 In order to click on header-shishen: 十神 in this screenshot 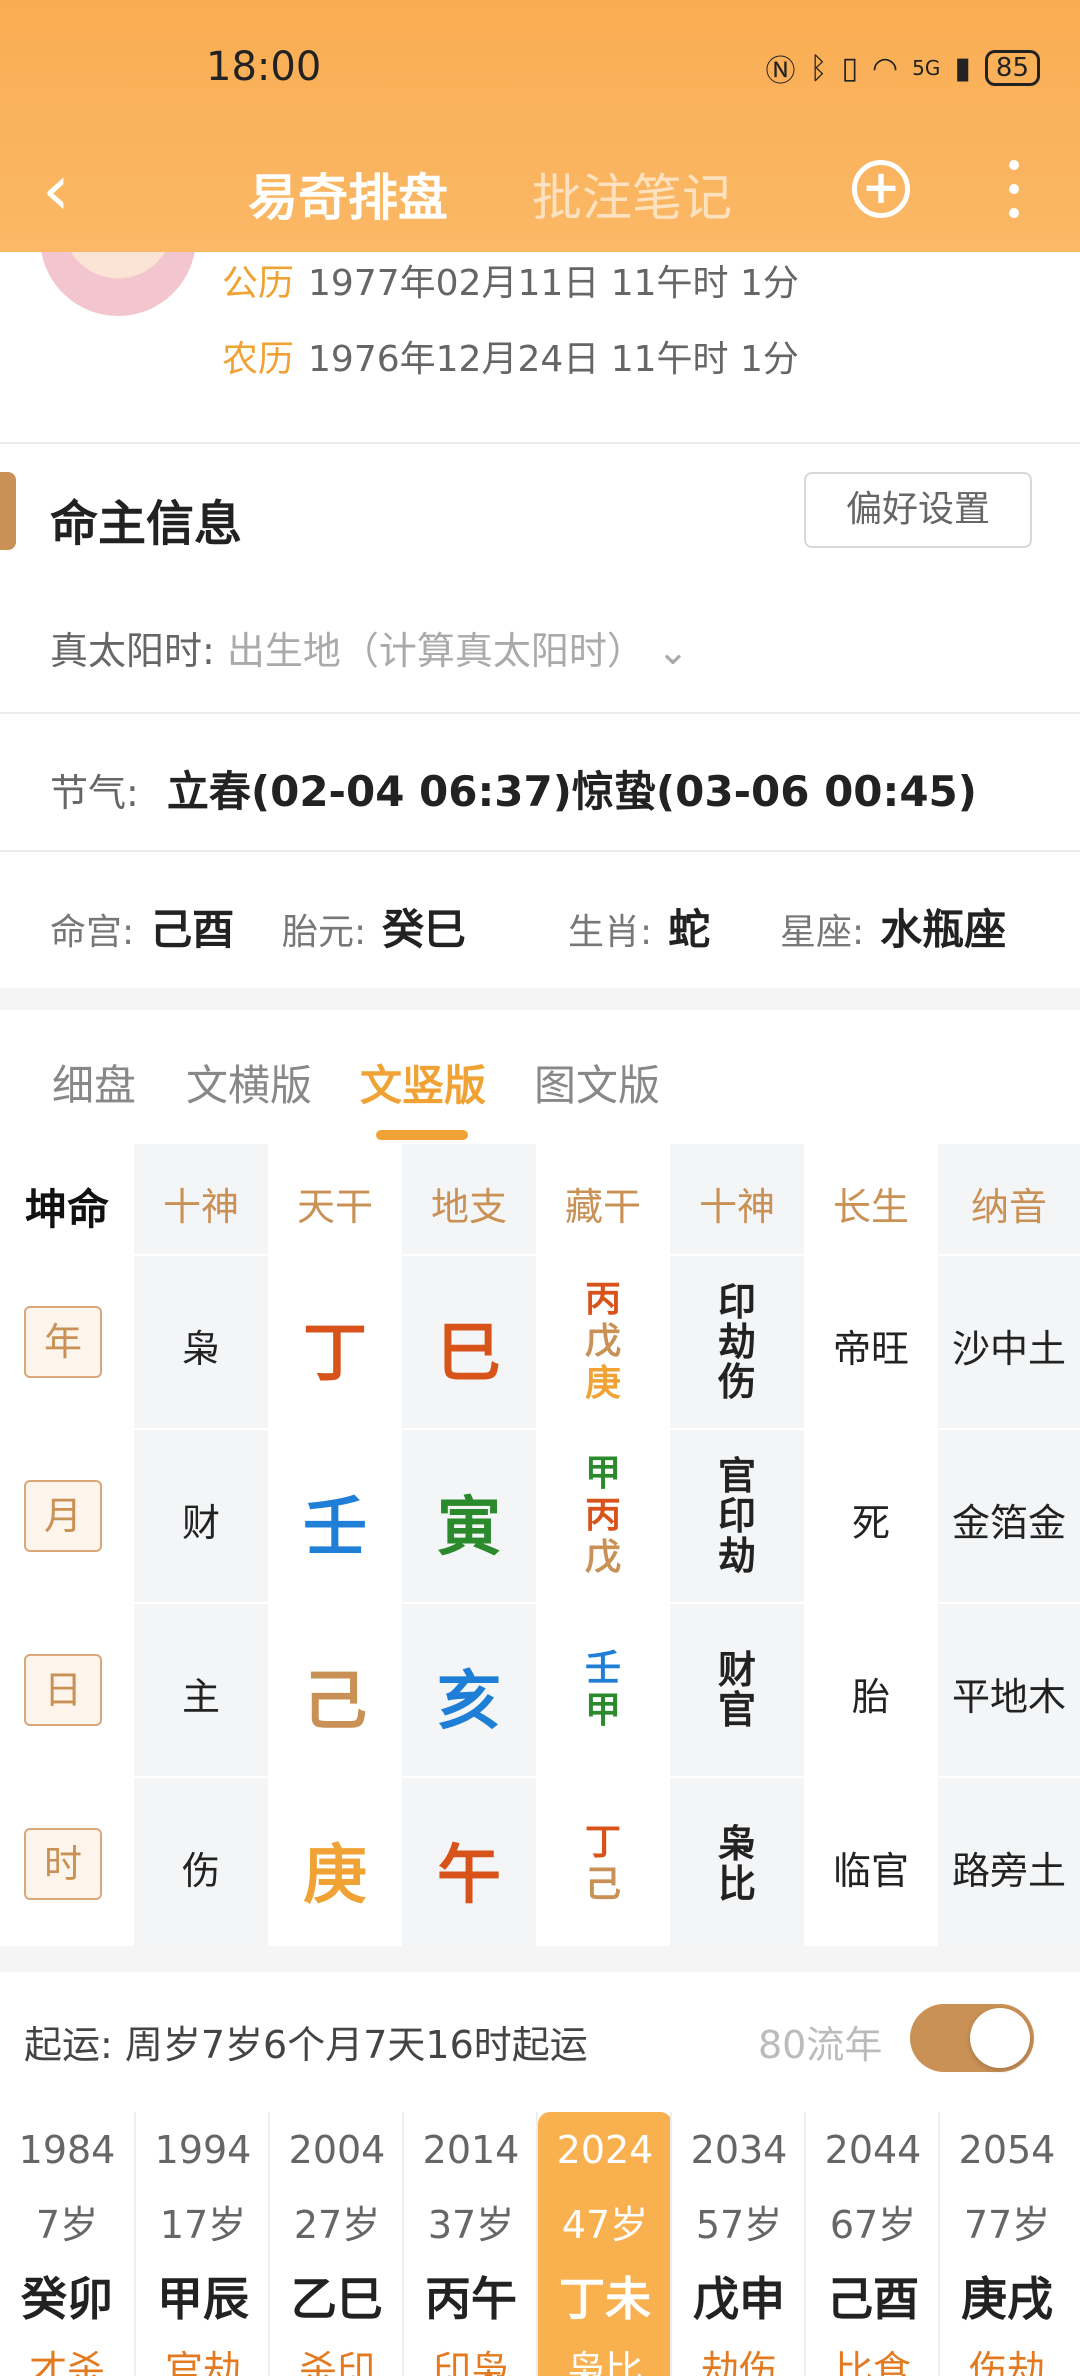, I will do `click(200, 1207)`.